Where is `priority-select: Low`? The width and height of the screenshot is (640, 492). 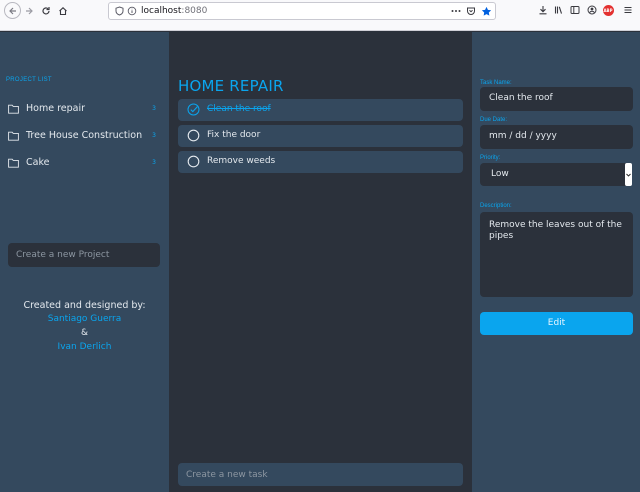 priority-select: Low is located at coordinates (556, 174).